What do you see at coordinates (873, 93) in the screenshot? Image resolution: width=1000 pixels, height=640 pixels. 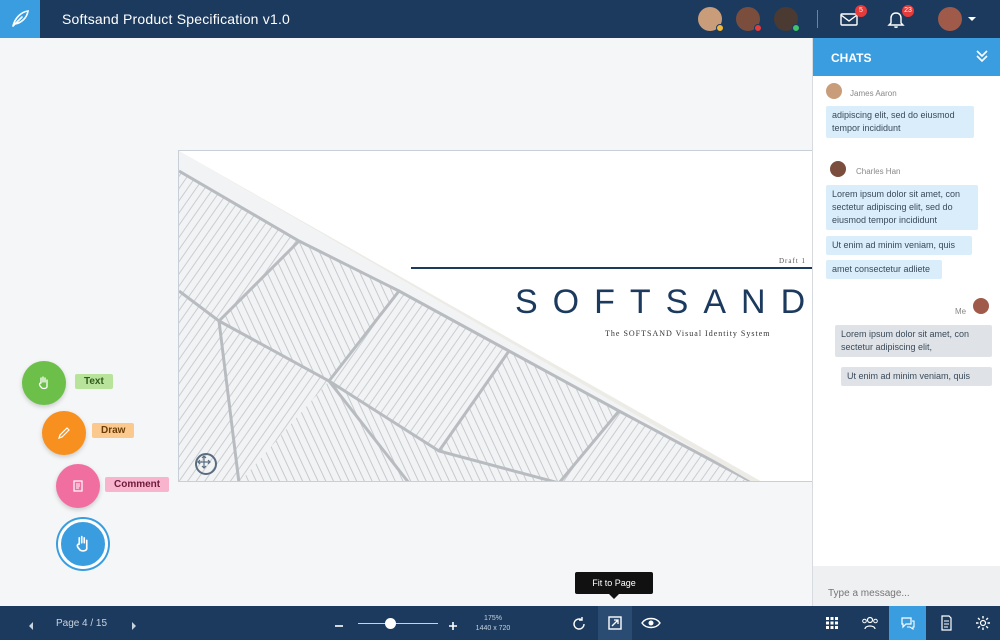 I see `message-sender: James Aaron` at bounding box center [873, 93].